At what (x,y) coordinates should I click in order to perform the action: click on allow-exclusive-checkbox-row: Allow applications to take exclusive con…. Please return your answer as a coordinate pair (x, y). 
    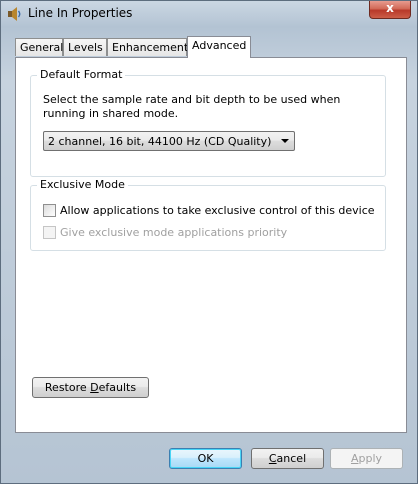
    Looking at the image, I should click on (209, 211).